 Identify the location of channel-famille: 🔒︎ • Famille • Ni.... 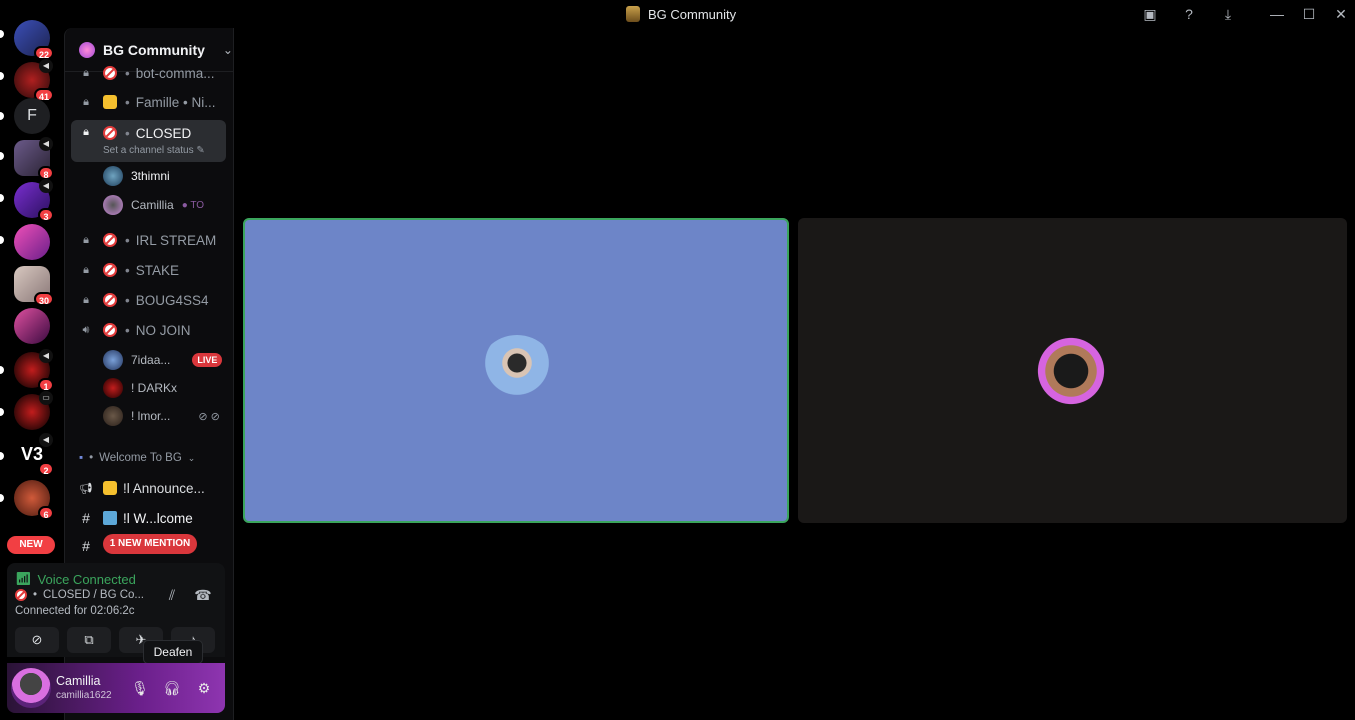
(148, 102).